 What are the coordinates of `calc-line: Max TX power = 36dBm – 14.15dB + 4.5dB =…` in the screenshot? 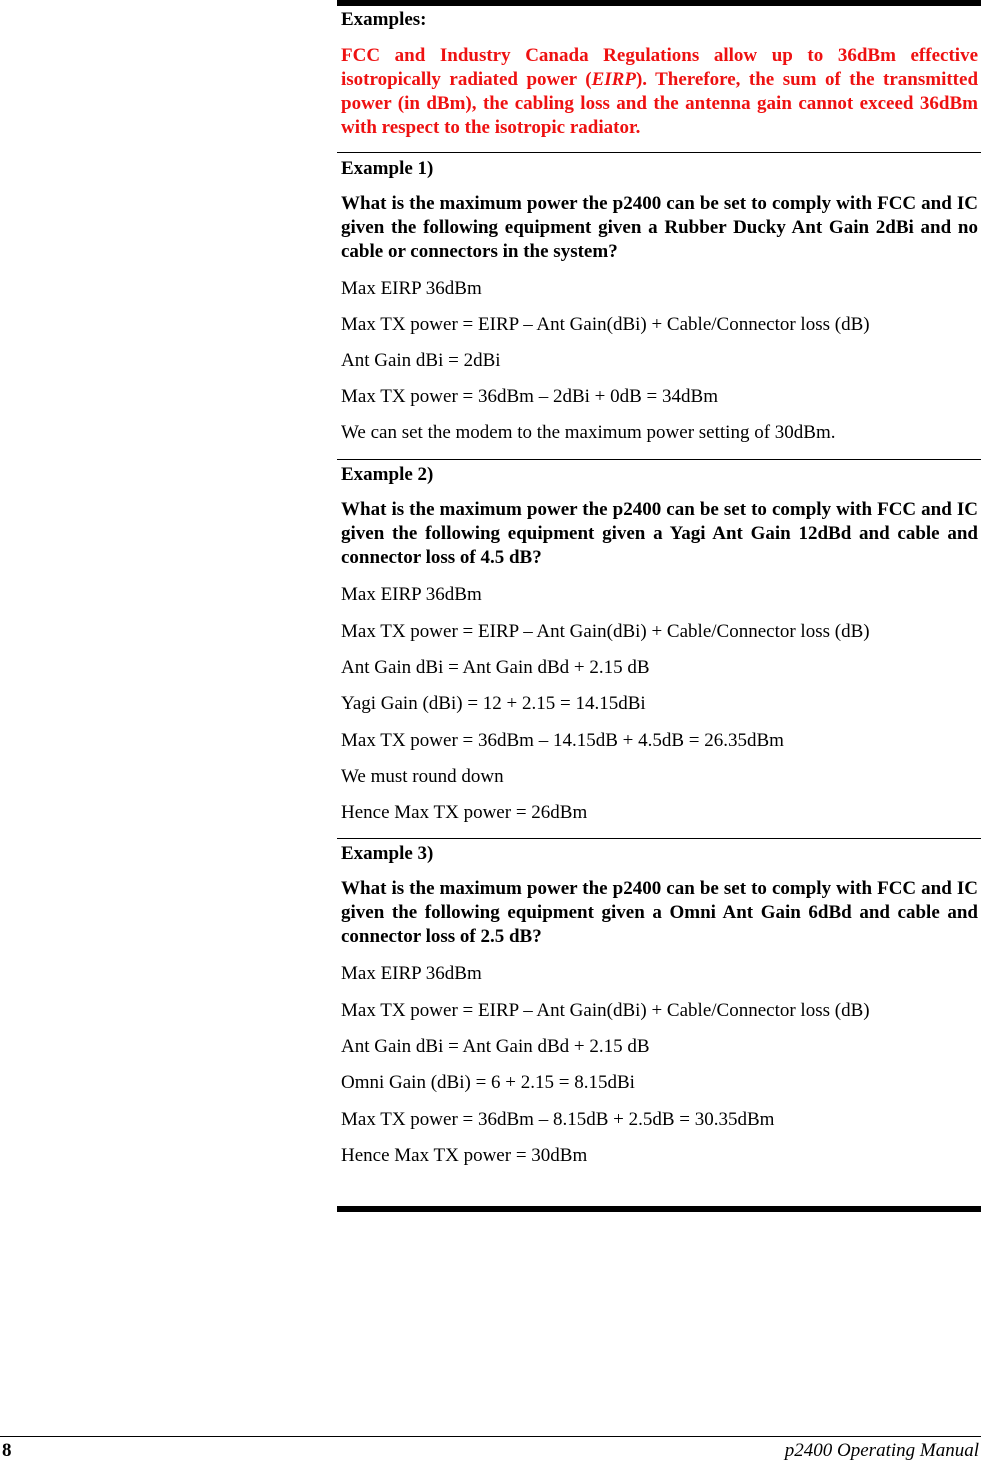 It's located at (562, 740).